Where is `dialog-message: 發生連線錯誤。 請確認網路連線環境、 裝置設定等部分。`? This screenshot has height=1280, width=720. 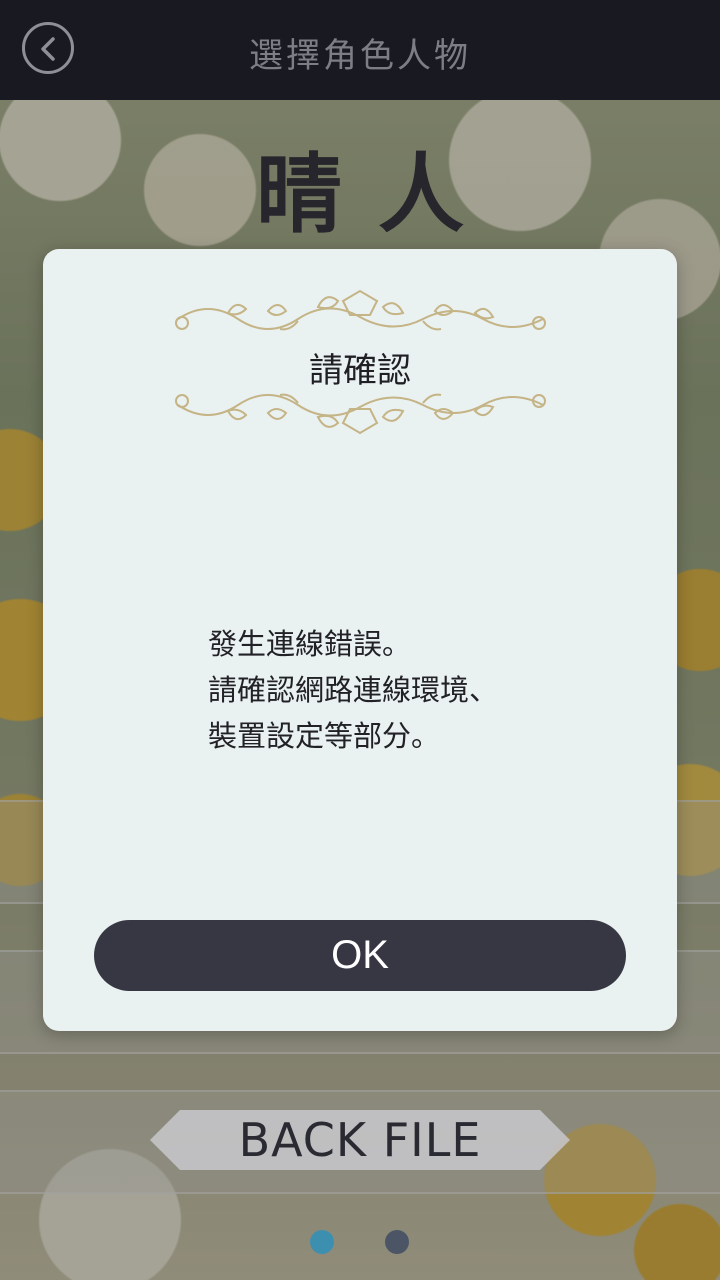 dialog-message: 發生連線錯誤。 請確認網路連線環境、 裝置設定等部分。 is located at coordinates (418, 690).